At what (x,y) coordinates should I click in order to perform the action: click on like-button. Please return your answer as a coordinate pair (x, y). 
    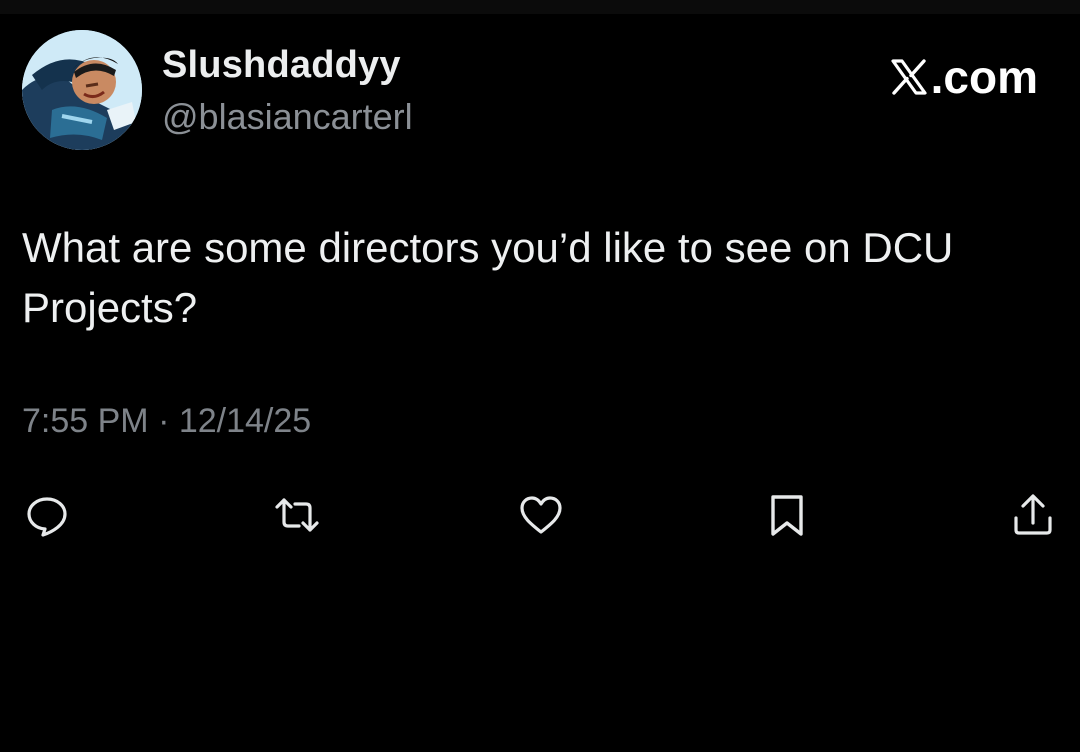
    Looking at the image, I should click on (541, 515).